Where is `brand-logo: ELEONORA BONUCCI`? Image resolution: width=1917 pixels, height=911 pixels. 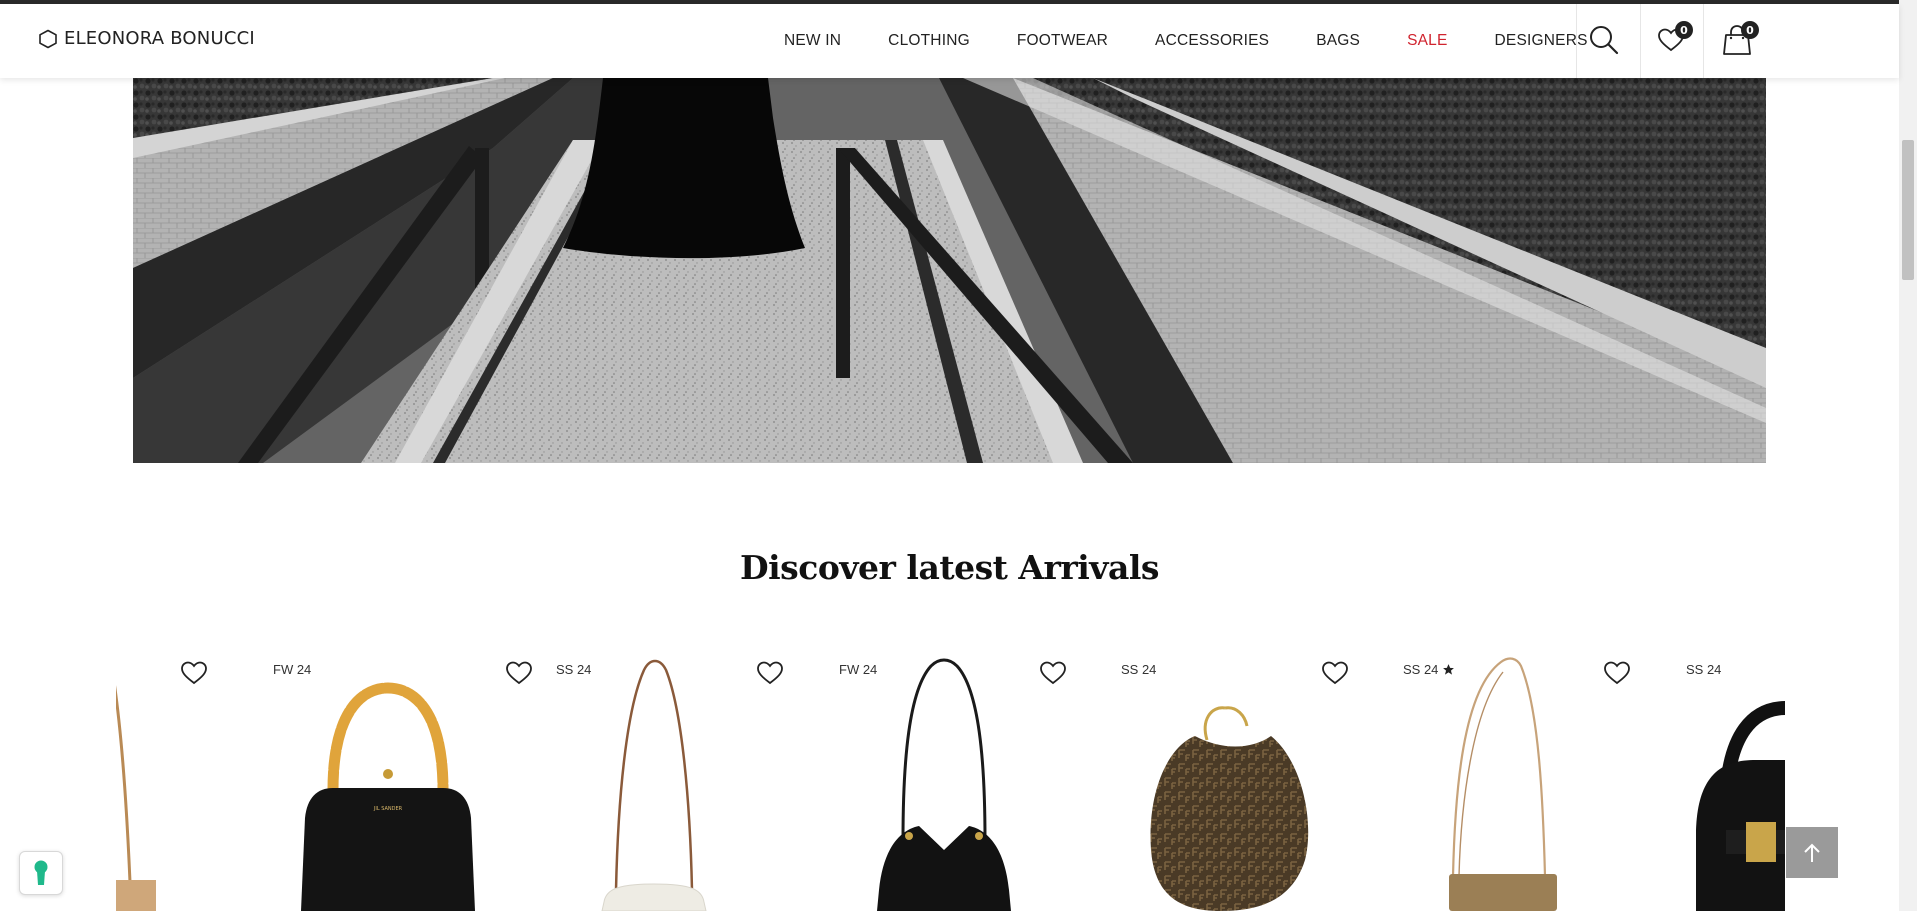 brand-logo: ELEONORA BONUCCI is located at coordinates (146, 38).